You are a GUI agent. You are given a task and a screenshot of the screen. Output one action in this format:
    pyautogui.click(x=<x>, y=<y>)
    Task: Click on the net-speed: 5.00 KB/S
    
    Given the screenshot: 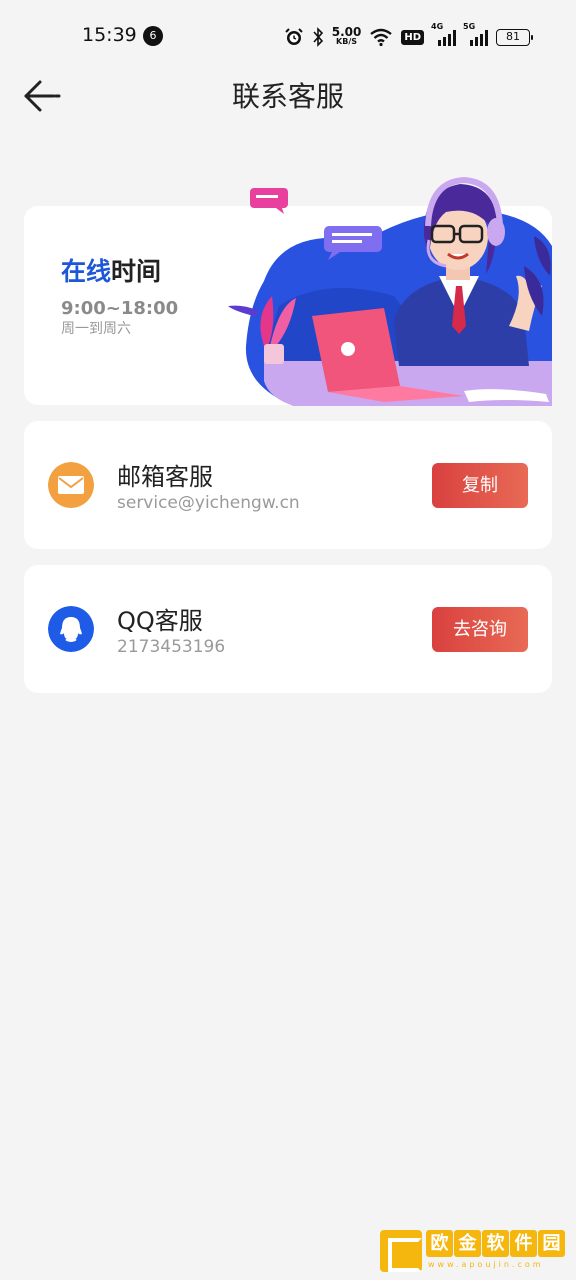 What is the action you would take?
    pyautogui.click(x=346, y=36)
    